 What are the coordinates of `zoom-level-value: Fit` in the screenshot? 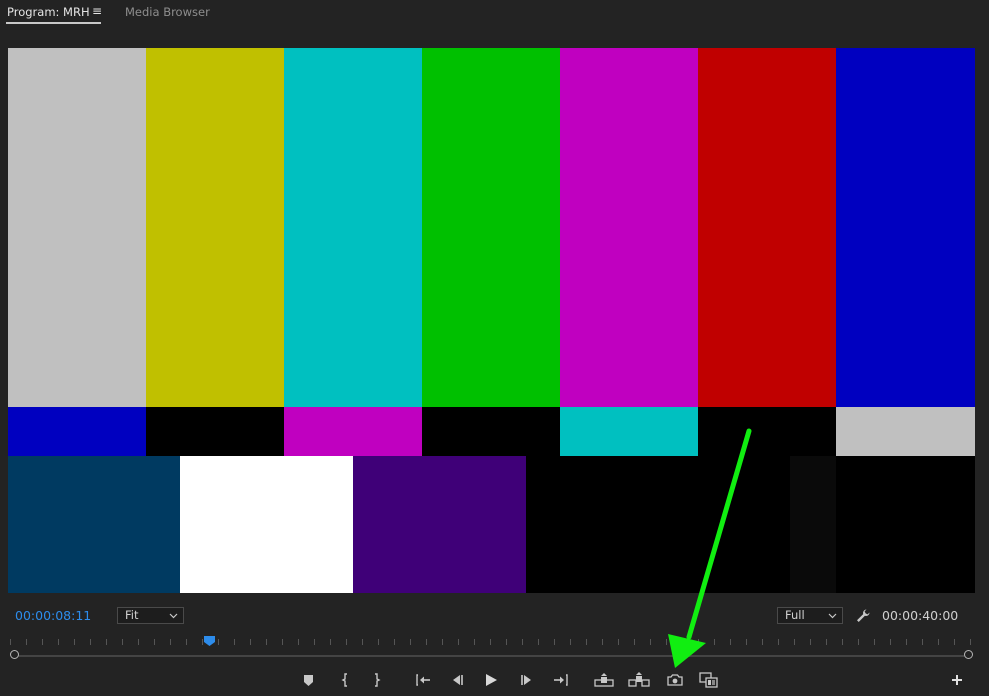 It's located at (132, 615).